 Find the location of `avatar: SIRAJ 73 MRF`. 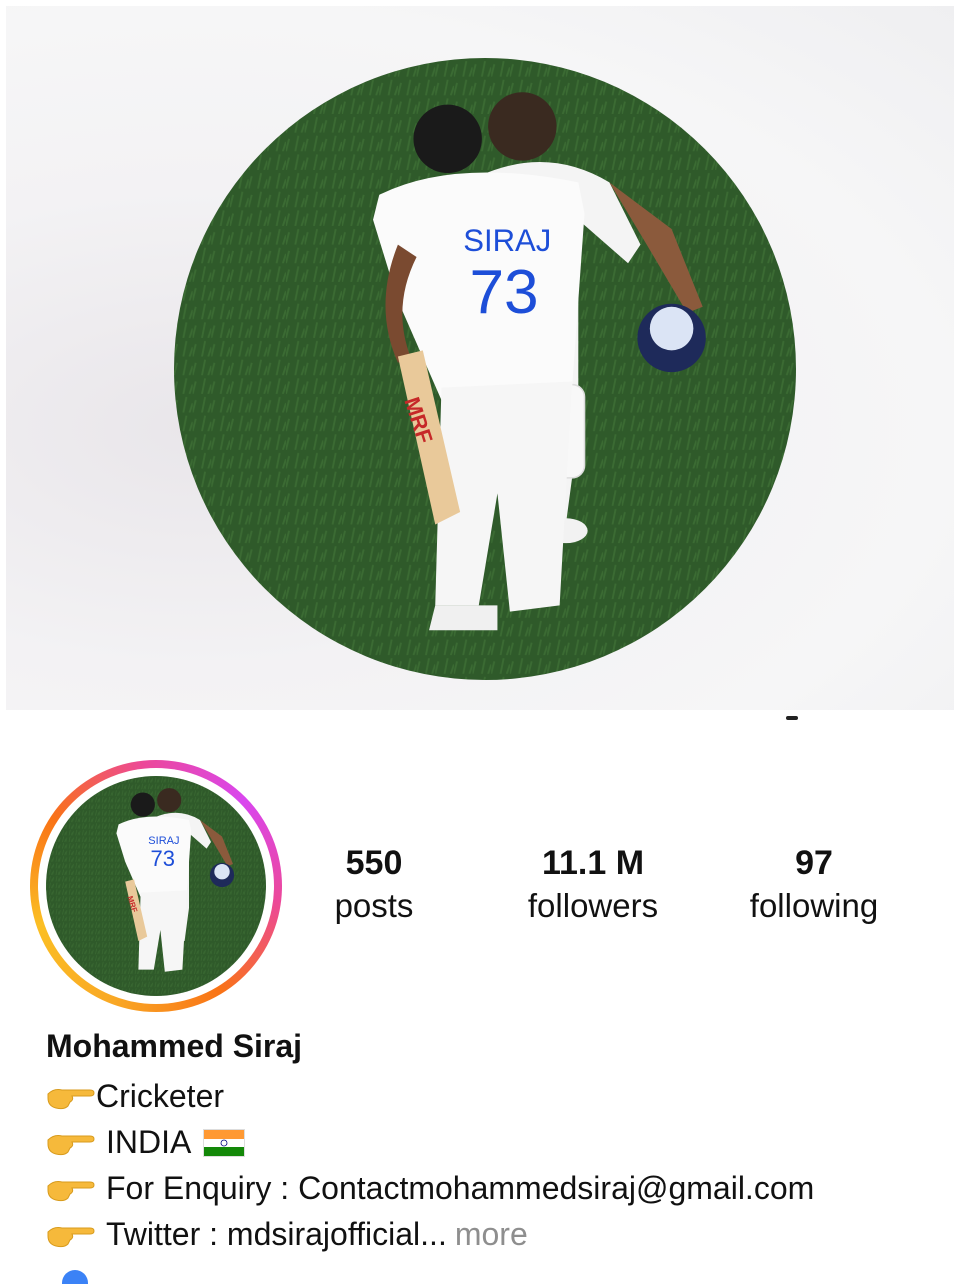

avatar: SIRAJ 73 MRF is located at coordinates (156, 886).